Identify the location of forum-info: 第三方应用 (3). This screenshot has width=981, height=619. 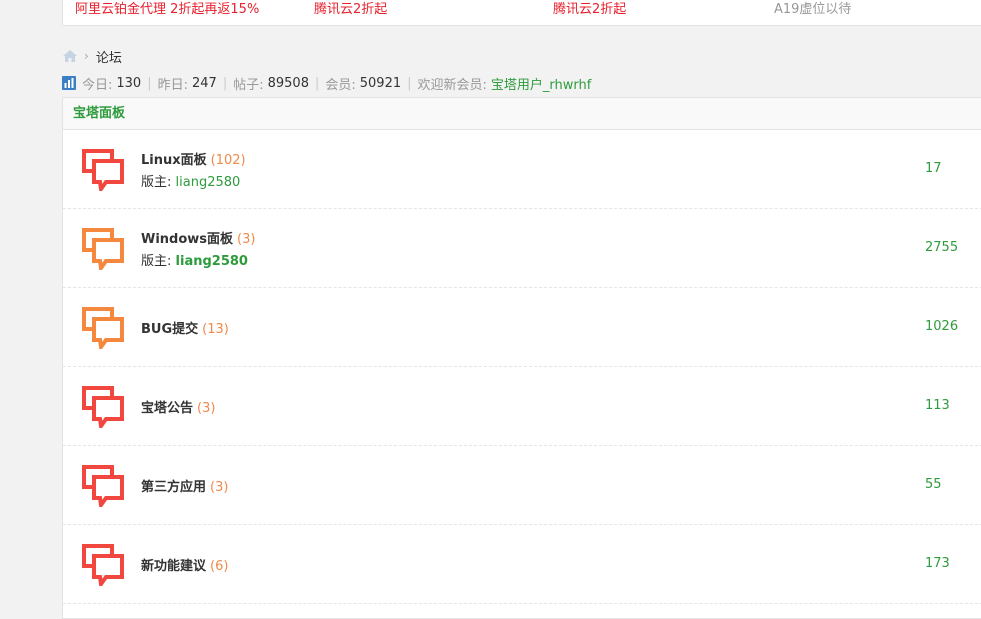
(184, 485).